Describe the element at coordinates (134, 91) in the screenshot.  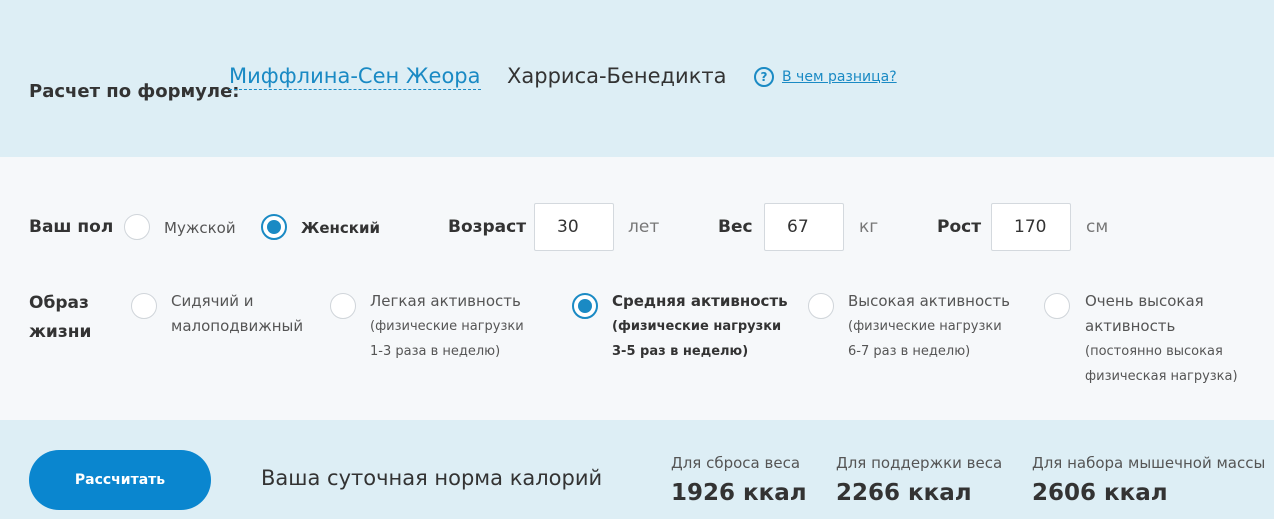
I see `formula-label: Расчет по формуле:` at that location.